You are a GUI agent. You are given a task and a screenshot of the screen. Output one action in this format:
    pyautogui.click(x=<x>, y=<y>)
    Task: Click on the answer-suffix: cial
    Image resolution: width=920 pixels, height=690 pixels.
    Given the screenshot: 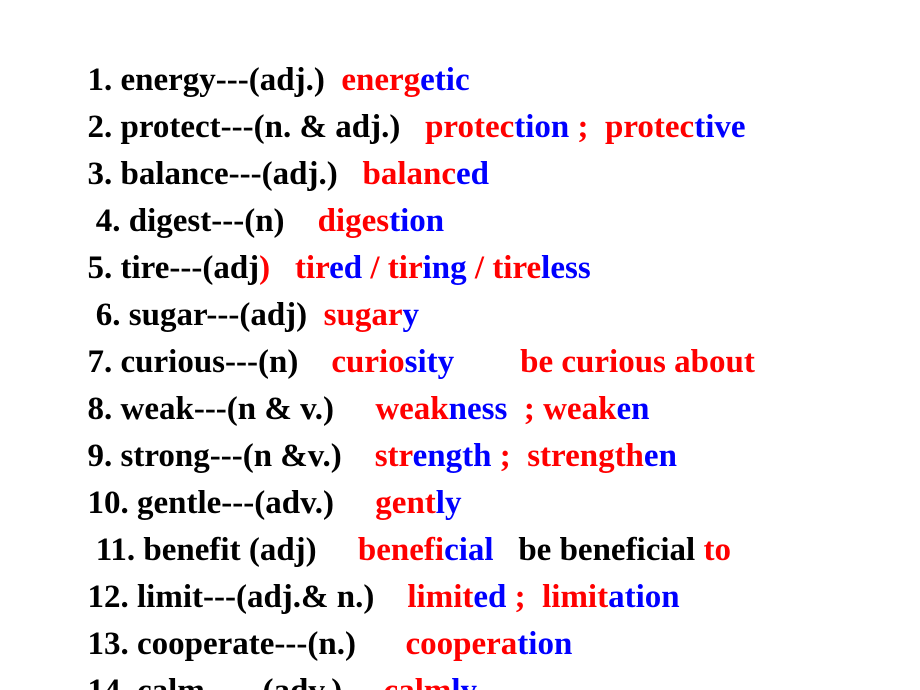 What is the action you would take?
    pyautogui.click(x=469, y=550)
    